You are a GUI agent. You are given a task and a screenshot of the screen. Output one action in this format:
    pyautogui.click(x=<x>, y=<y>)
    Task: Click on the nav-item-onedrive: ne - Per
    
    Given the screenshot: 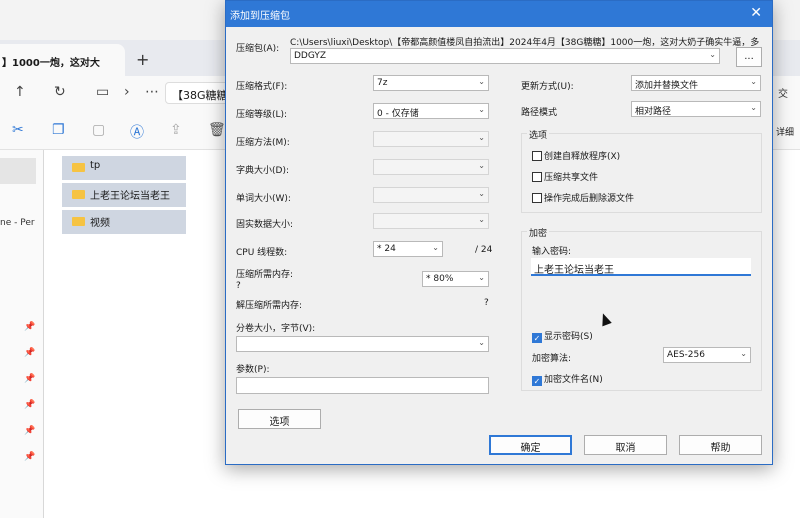 What is the action you would take?
    pyautogui.click(x=17, y=223)
    